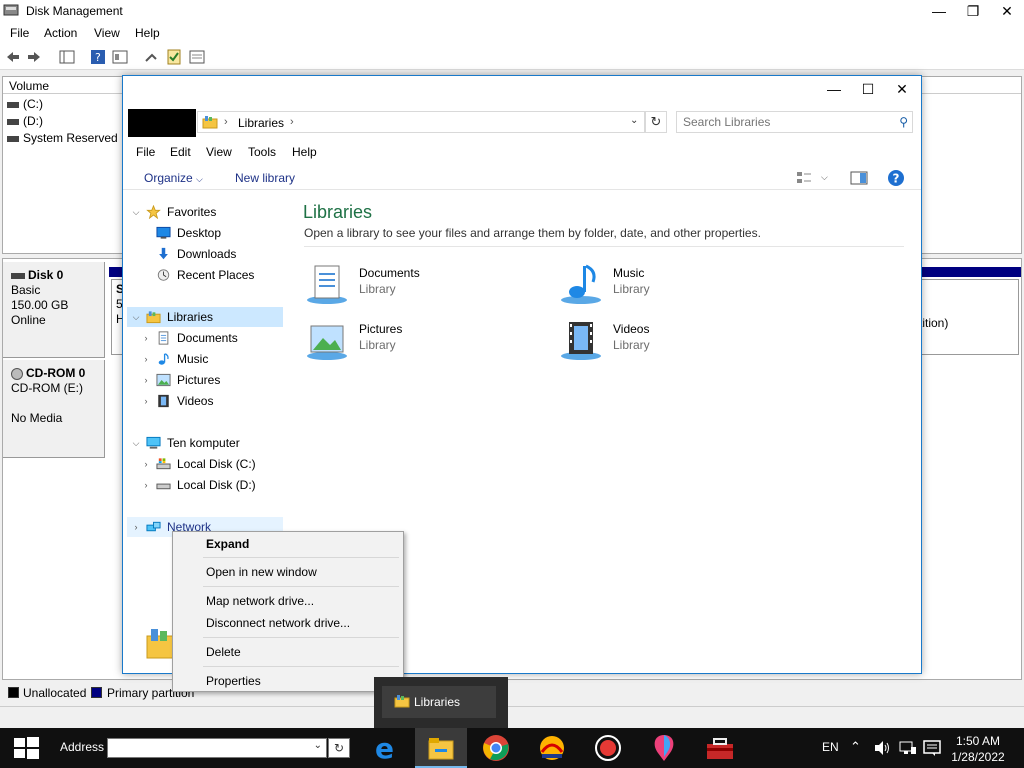 This screenshot has height=768, width=1024. Describe the element at coordinates (318, 745) in the screenshot. I see `chevron-down-icon: ⌄` at that location.